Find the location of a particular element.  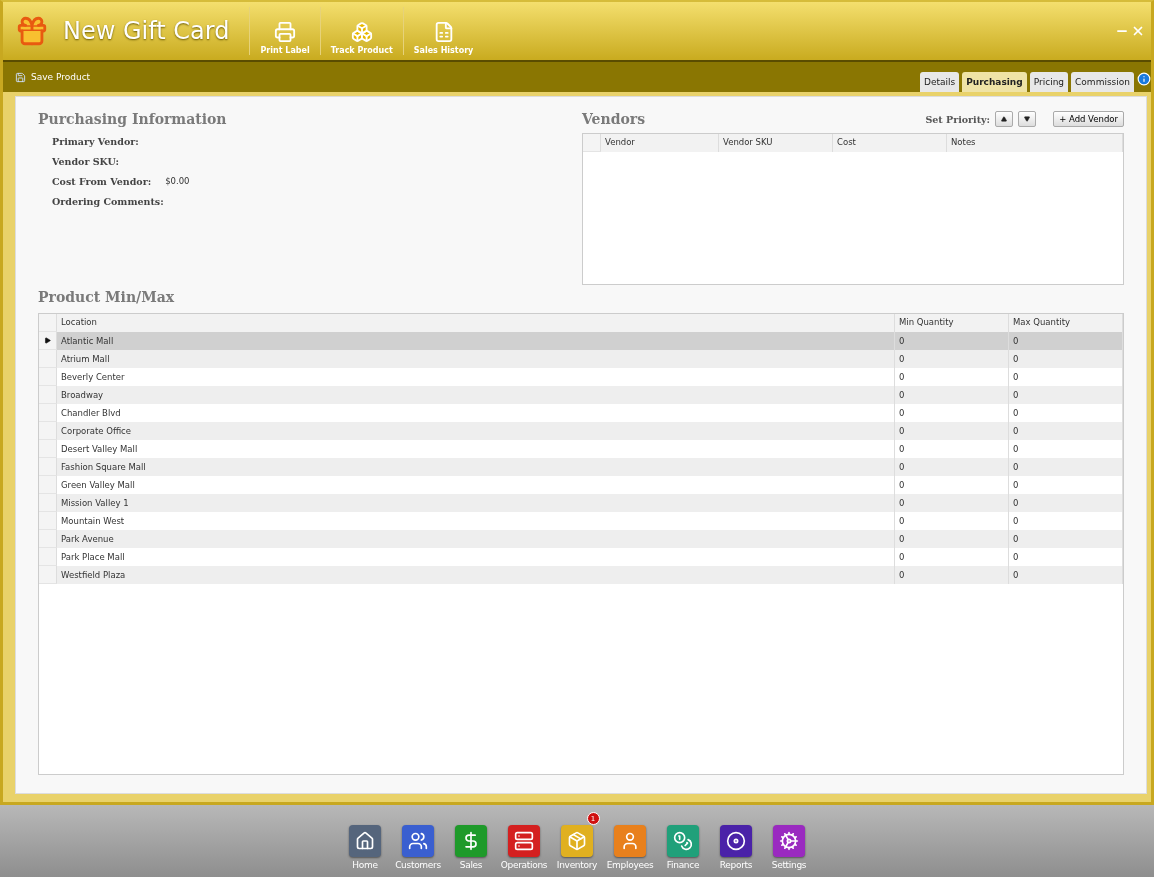

field-value: $0.00 is located at coordinates (177, 181).